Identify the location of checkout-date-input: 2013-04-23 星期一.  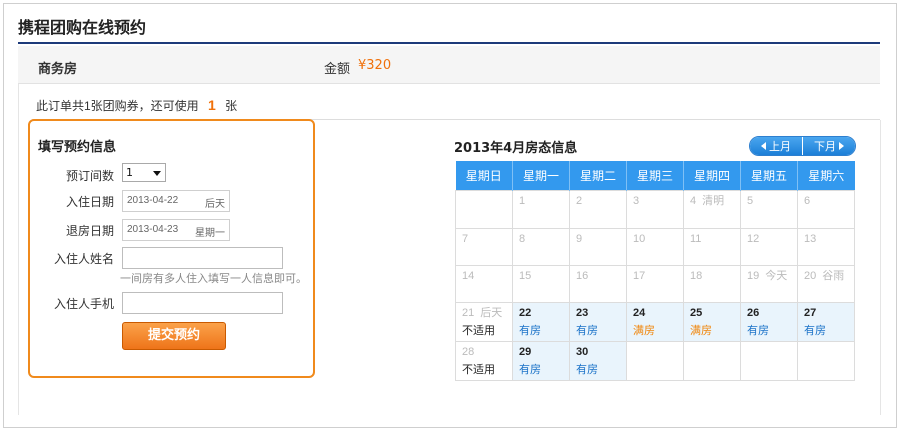
(176, 230).